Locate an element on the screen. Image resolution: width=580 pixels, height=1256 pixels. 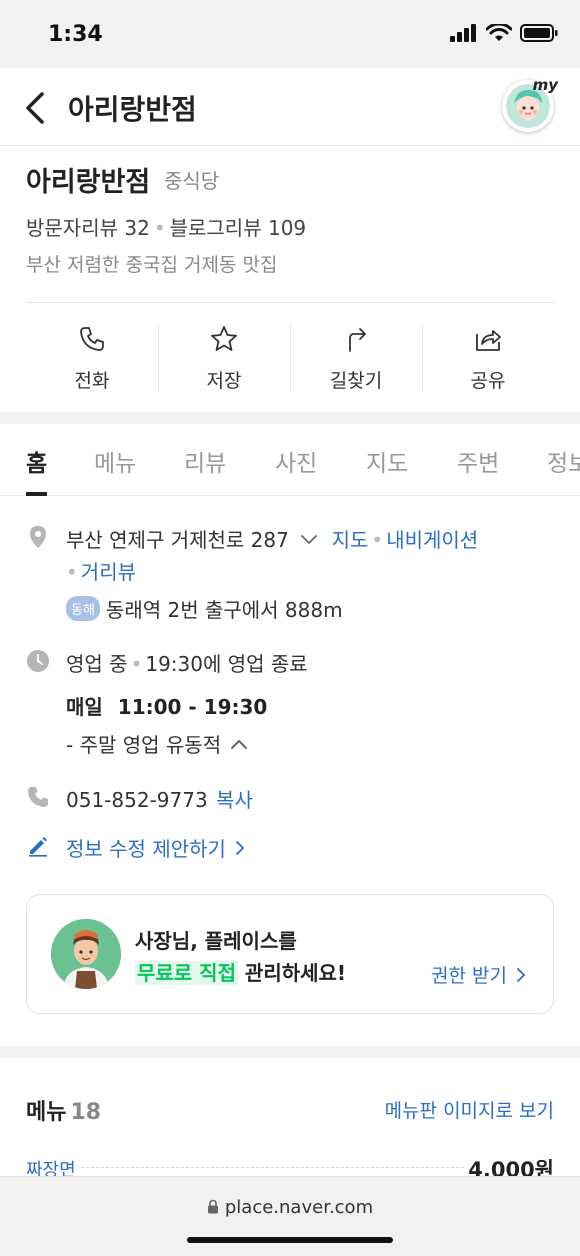
tab-photo: 사진 is located at coordinates (296, 461).